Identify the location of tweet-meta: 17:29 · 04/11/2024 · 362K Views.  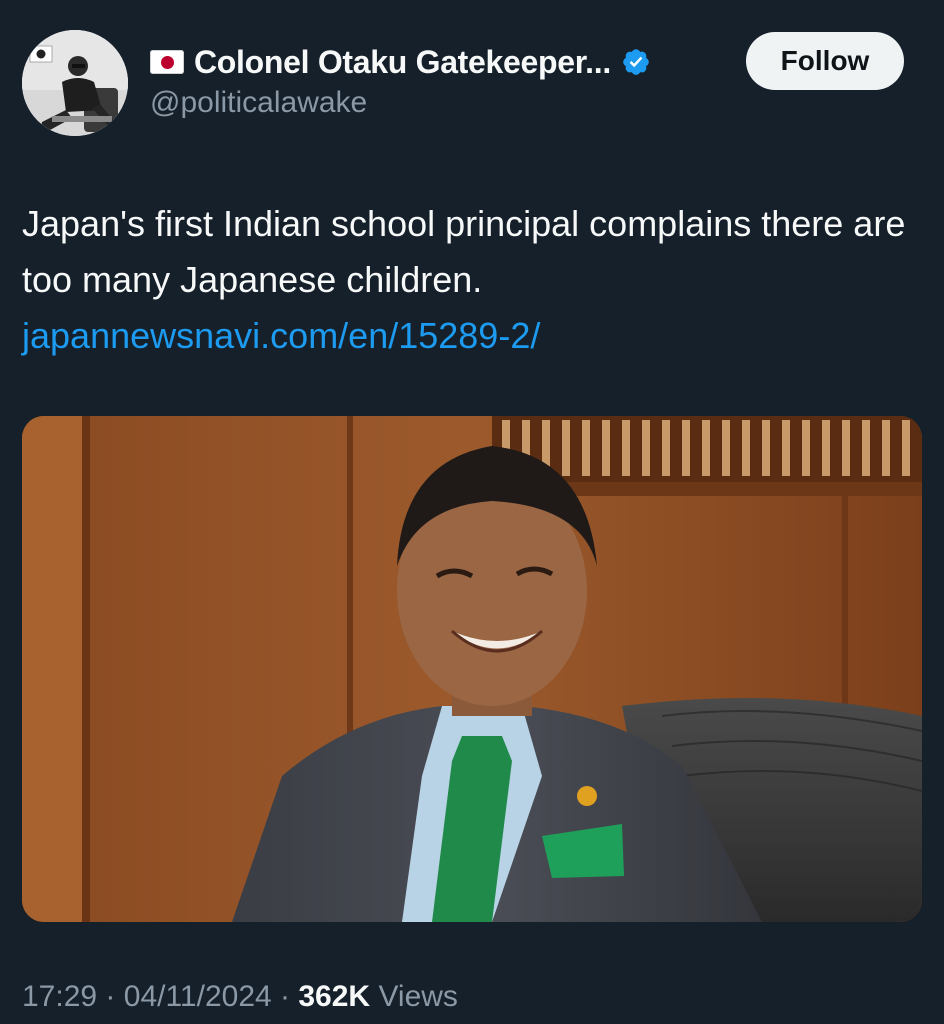
(240, 997).